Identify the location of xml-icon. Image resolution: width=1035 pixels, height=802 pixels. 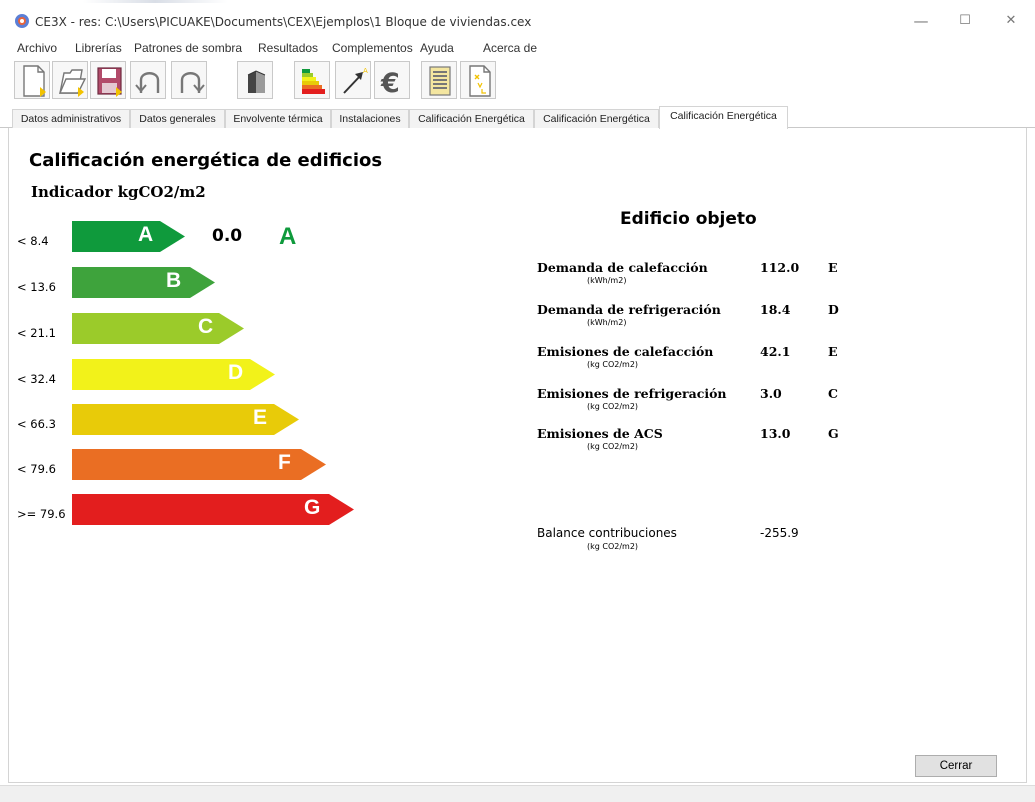
(478, 80).